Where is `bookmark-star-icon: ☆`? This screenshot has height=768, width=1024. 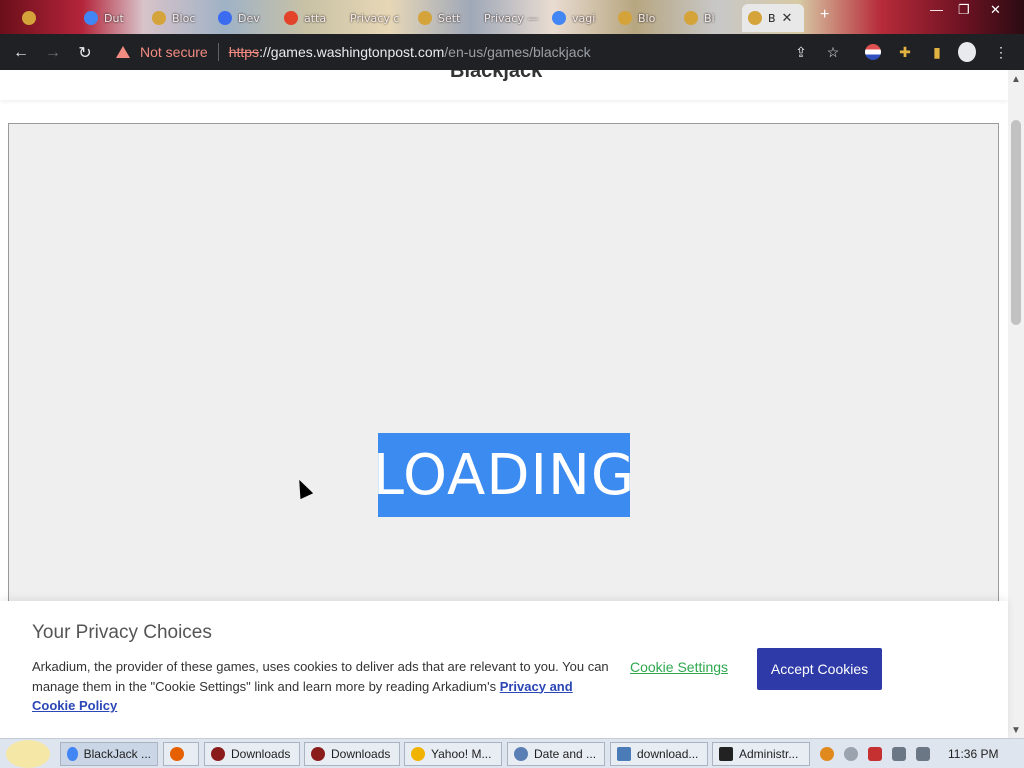 bookmark-star-icon: ☆ is located at coordinates (833, 52).